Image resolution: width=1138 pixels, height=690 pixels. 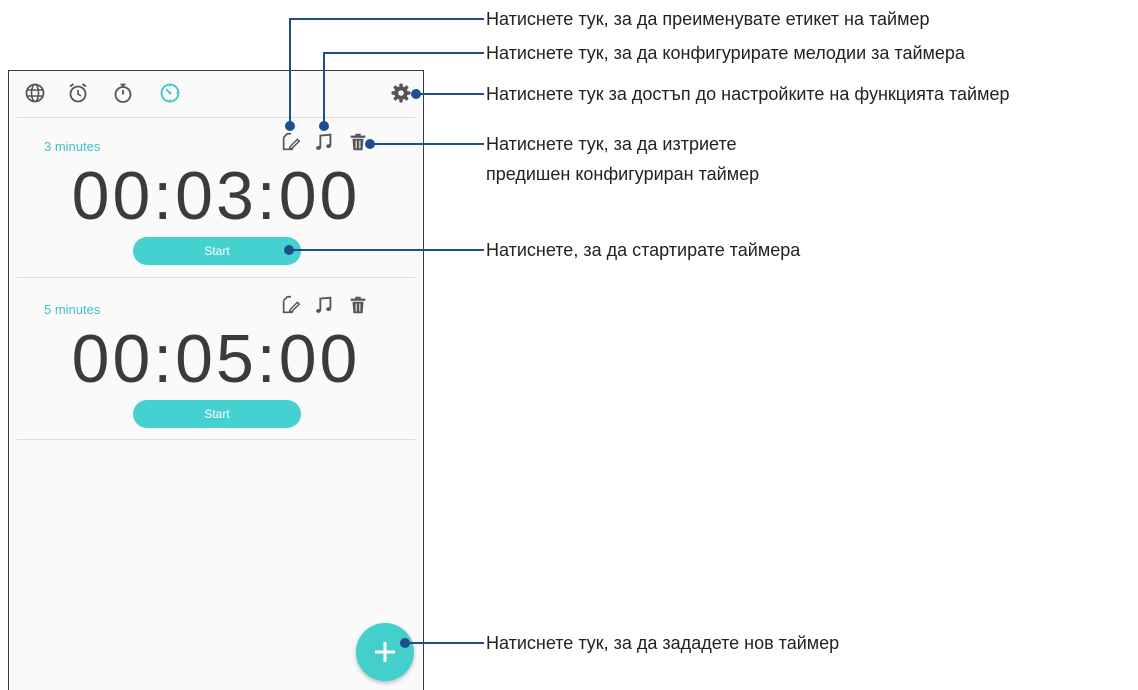 I want to click on callout-delete-line2: предишен конфигуриран таймер, so click(x=623, y=174).